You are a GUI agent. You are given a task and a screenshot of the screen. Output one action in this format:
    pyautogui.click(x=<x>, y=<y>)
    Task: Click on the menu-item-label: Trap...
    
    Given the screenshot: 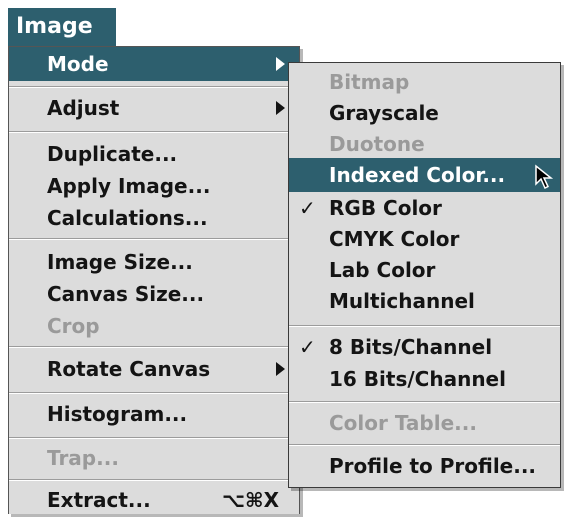 What is the action you would take?
    pyautogui.click(x=83, y=458)
    